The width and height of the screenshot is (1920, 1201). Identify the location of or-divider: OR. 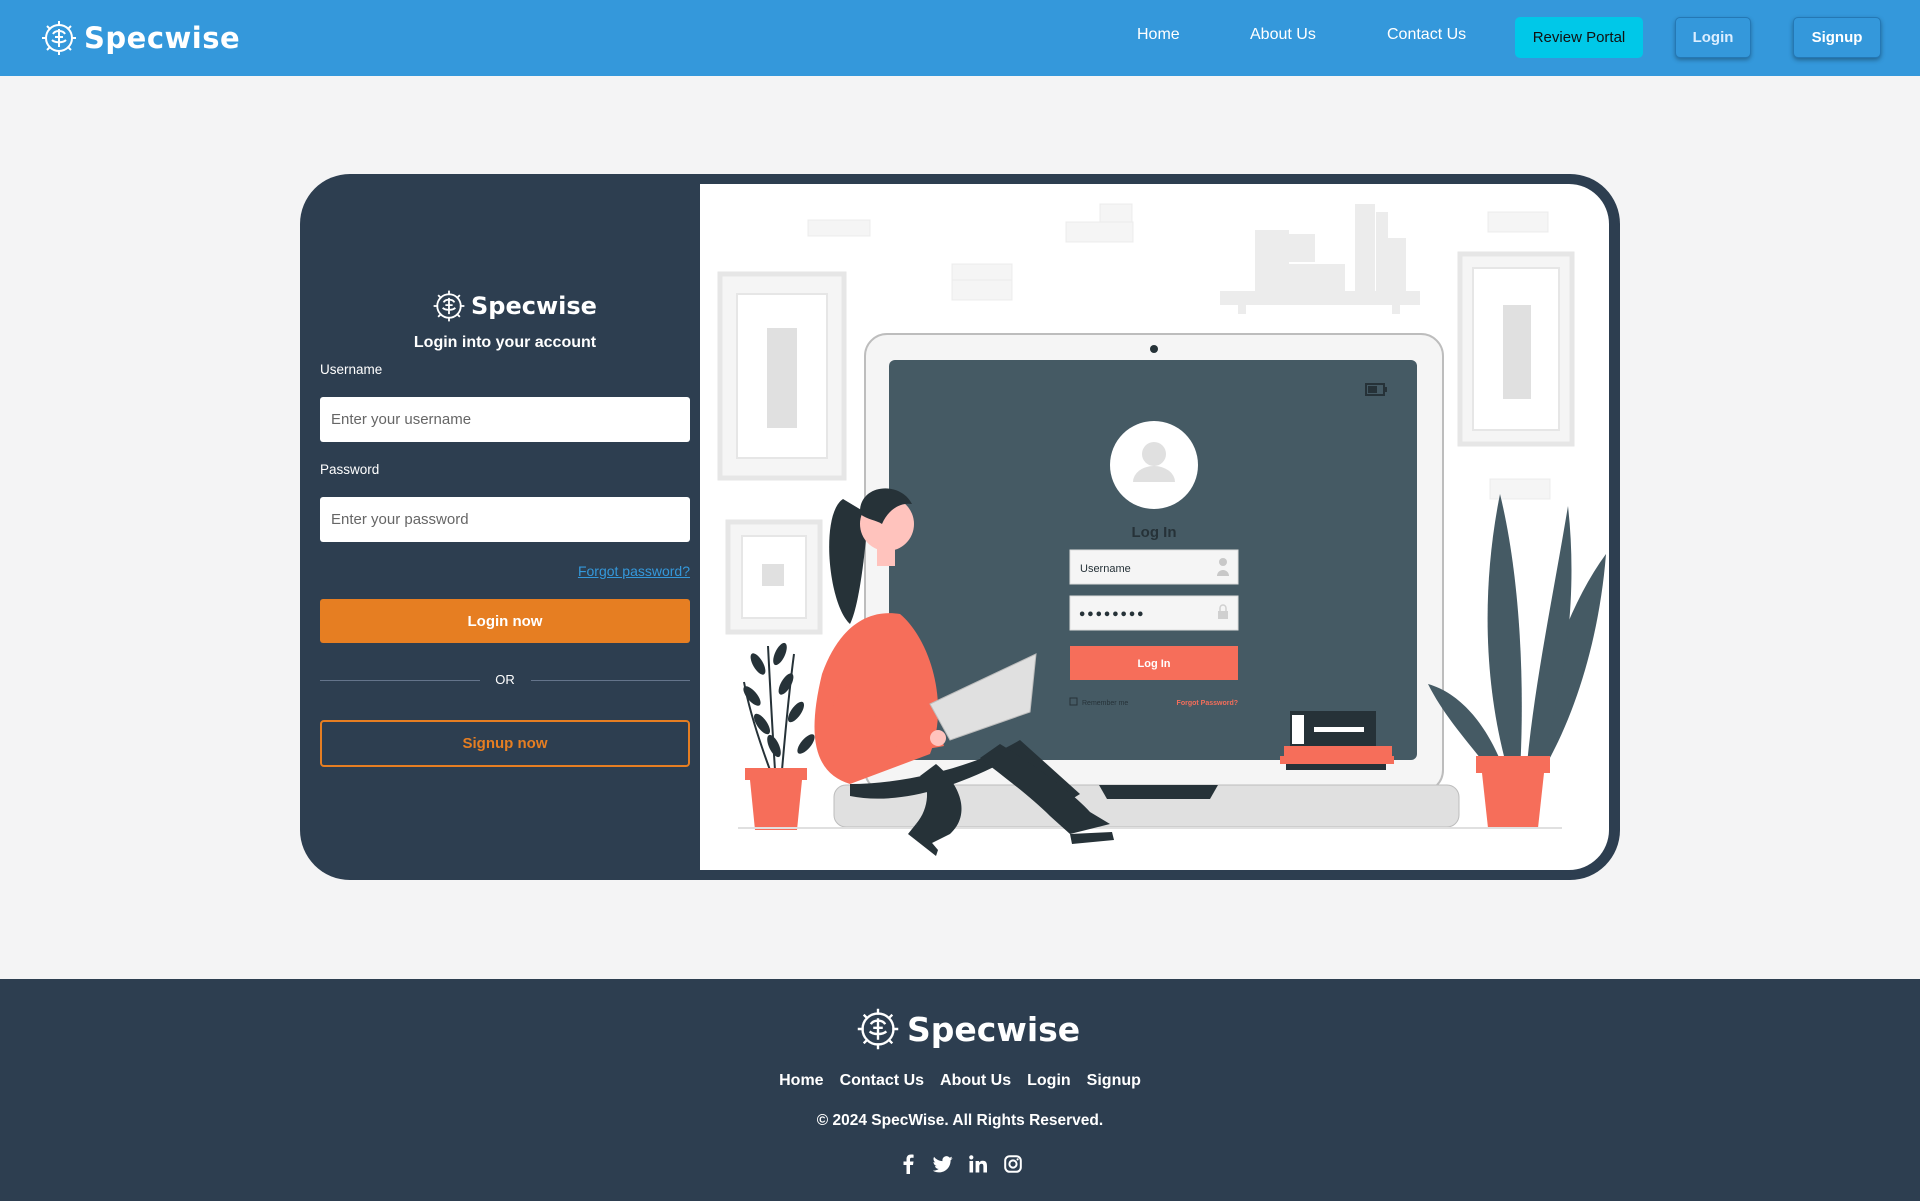
(505, 680).